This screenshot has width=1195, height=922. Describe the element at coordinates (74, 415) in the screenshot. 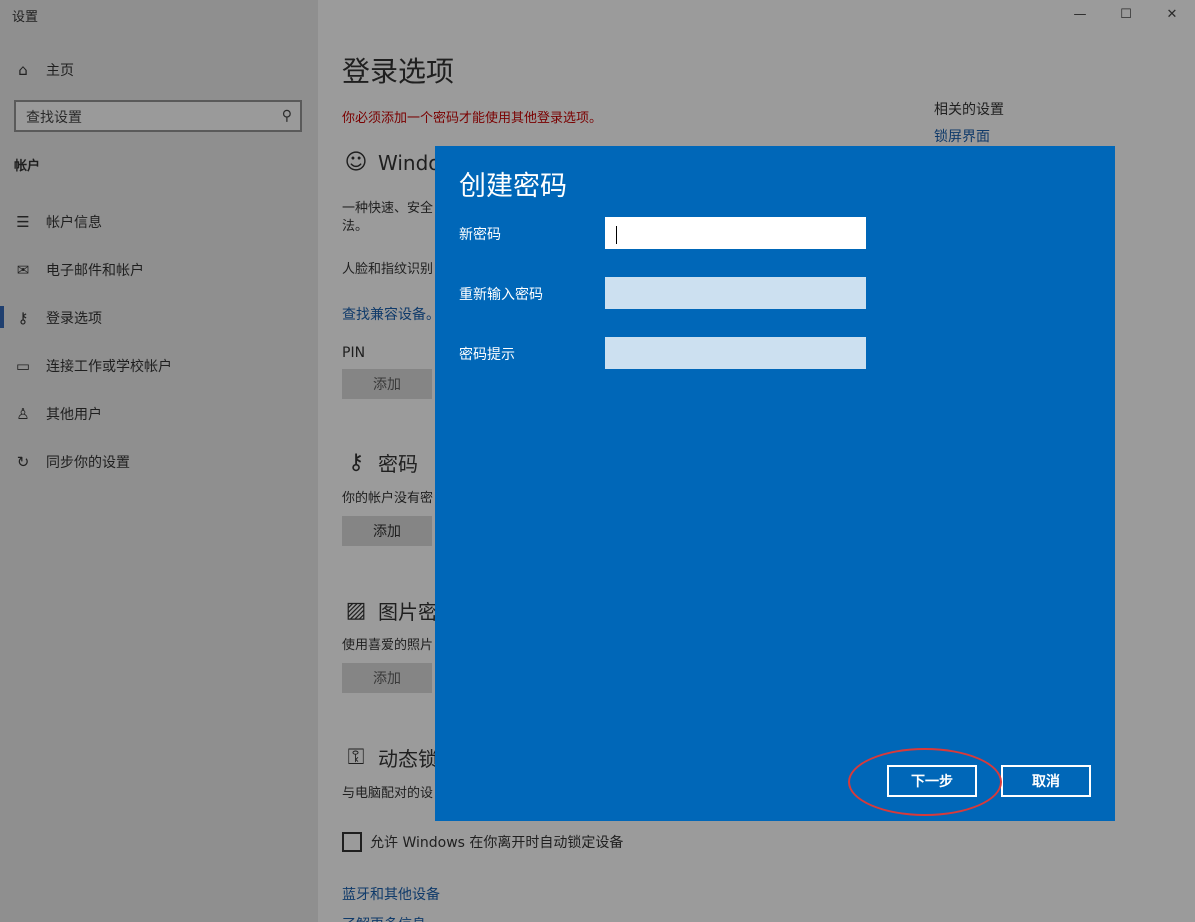

I see `sidebar-item-label: 其他用户` at that location.